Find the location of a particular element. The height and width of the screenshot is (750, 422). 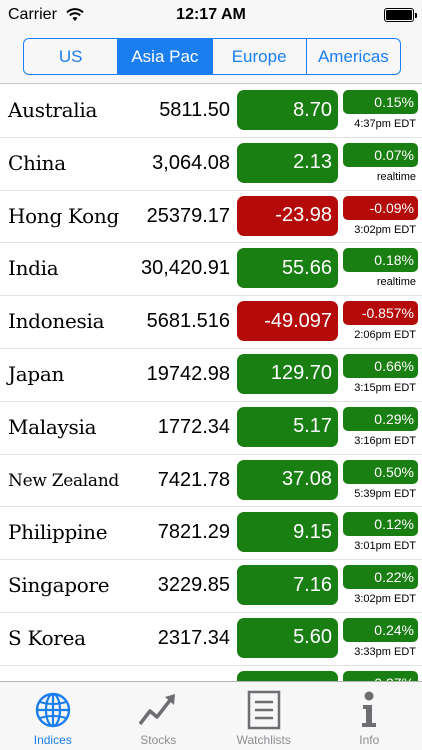

stocks-trend-icon is located at coordinates (157, 710).